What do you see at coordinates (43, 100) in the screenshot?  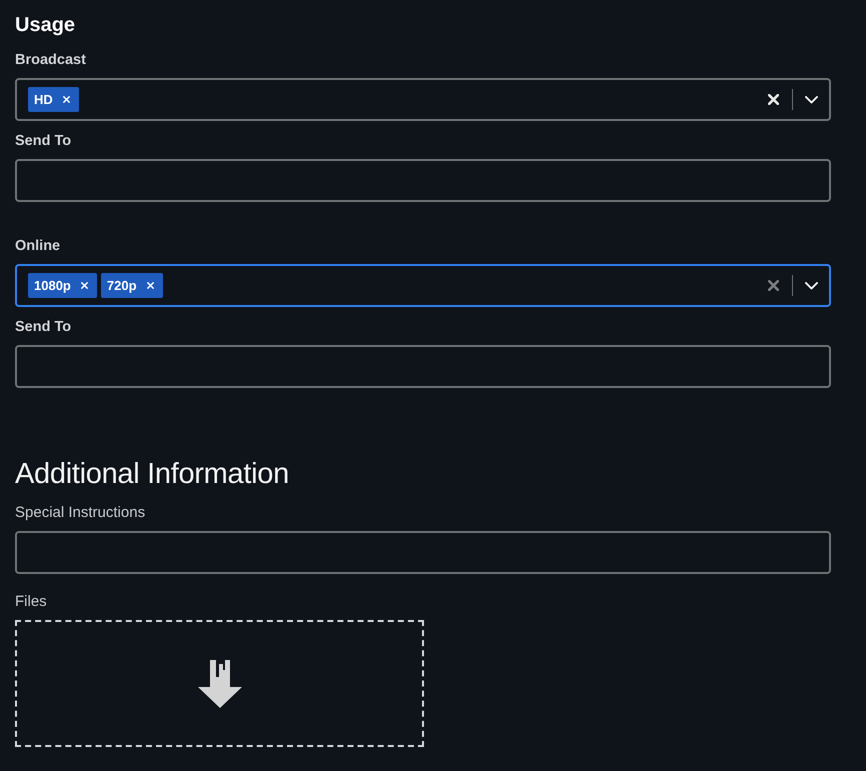 I see `tag-label: HD` at bounding box center [43, 100].